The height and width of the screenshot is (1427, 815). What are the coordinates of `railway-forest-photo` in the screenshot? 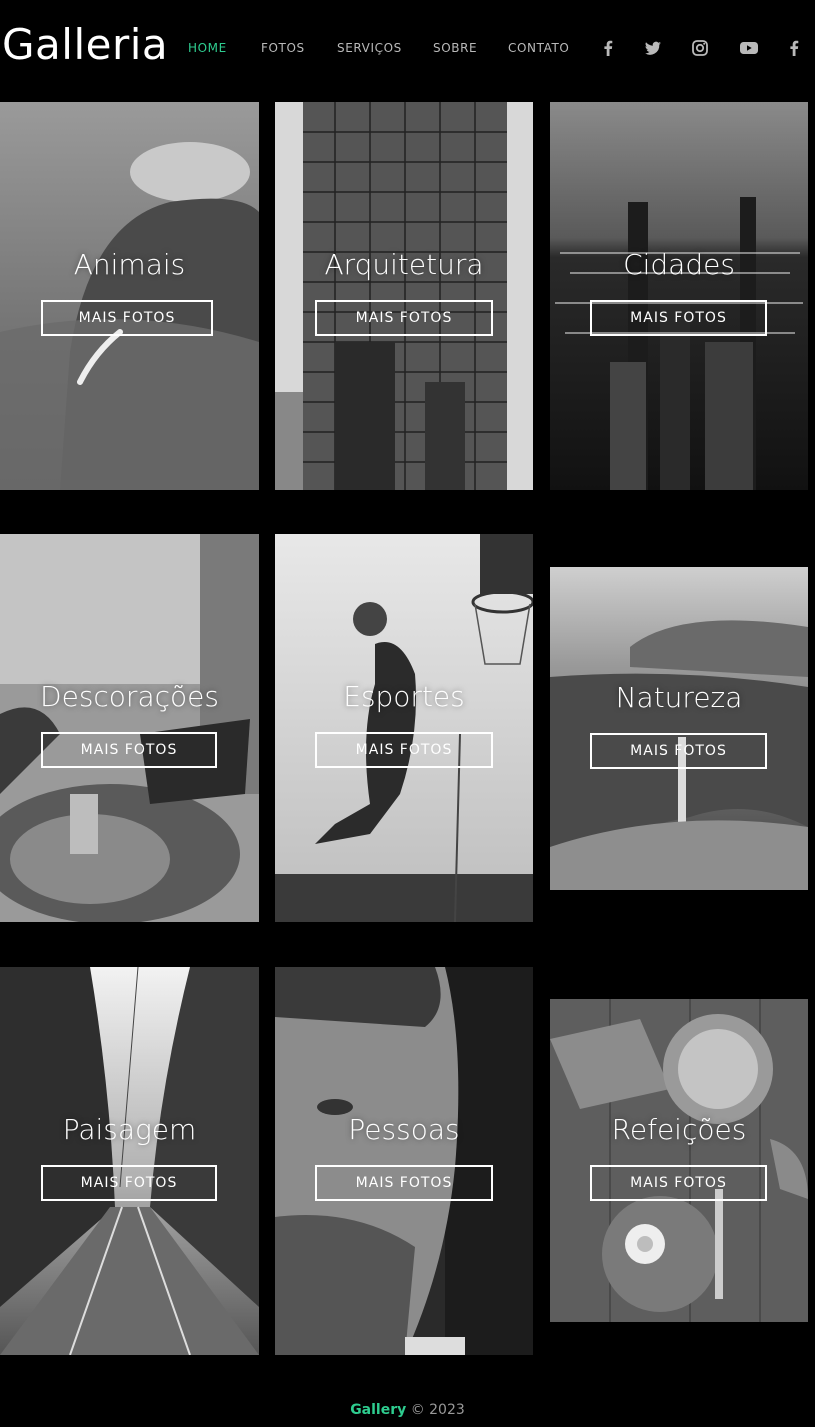 It's located at (129, 1161).